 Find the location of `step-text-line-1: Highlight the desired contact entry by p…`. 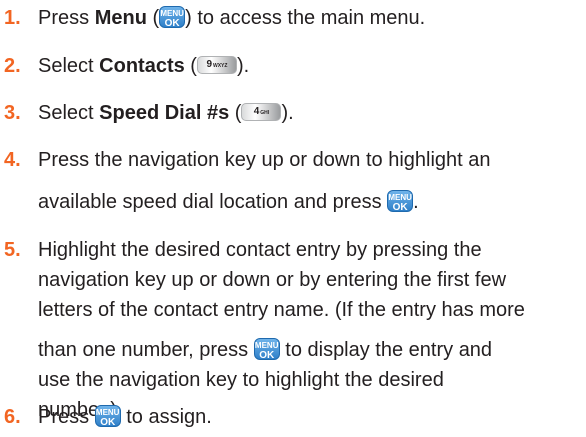

step-text-line-1: Highlight the desired contact entry by p… is located at coordinates (260, 250).